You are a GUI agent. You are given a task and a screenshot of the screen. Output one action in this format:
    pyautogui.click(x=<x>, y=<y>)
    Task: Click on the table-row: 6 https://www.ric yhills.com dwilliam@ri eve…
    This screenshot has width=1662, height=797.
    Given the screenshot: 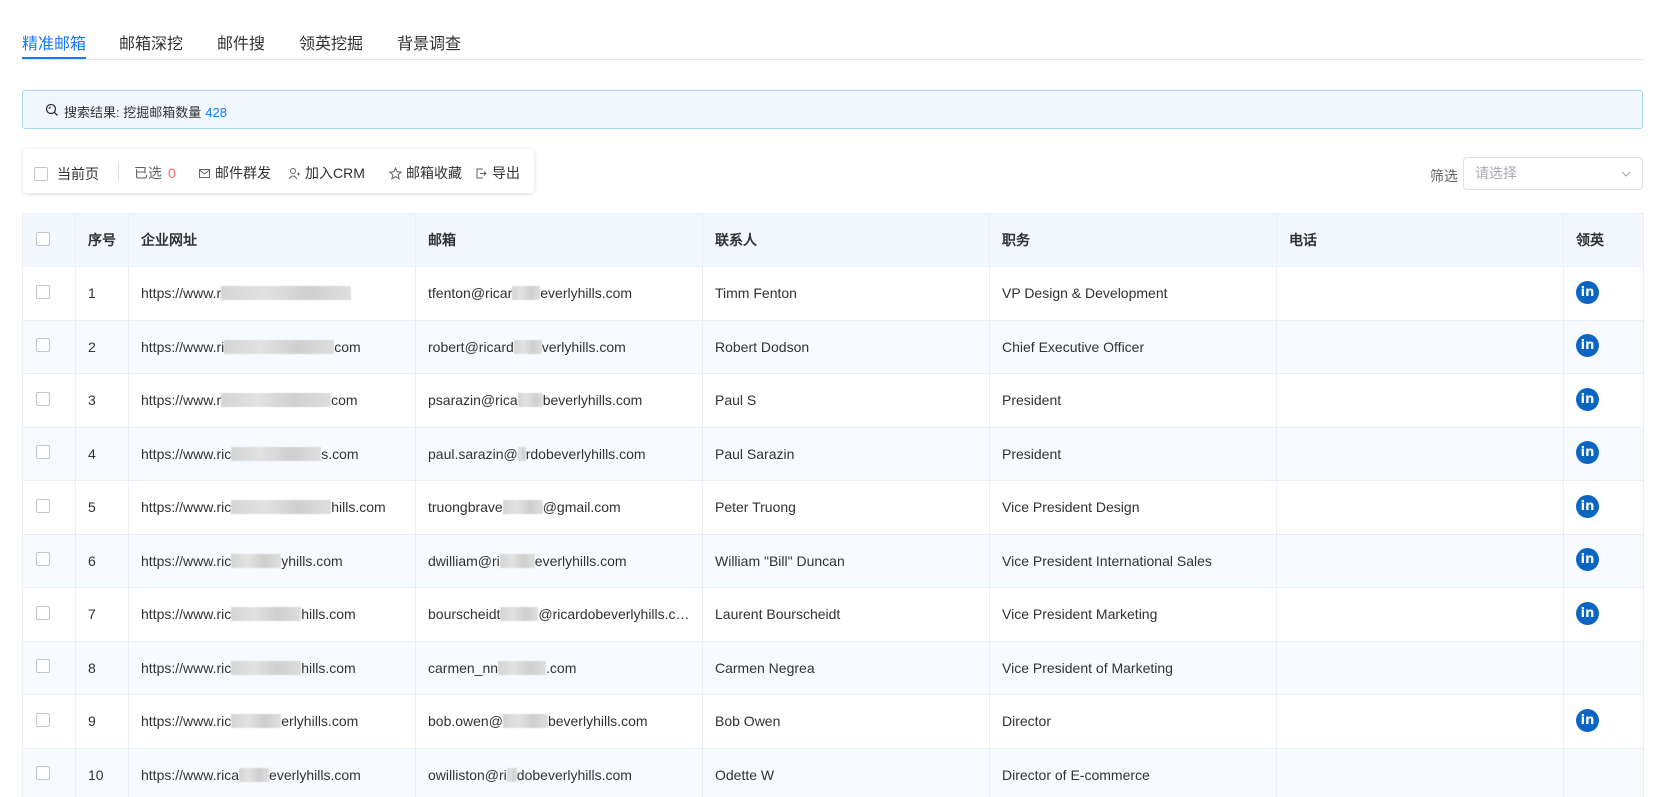 What is the action you would take?
    pyautogui.click(x=833, y=560)
    